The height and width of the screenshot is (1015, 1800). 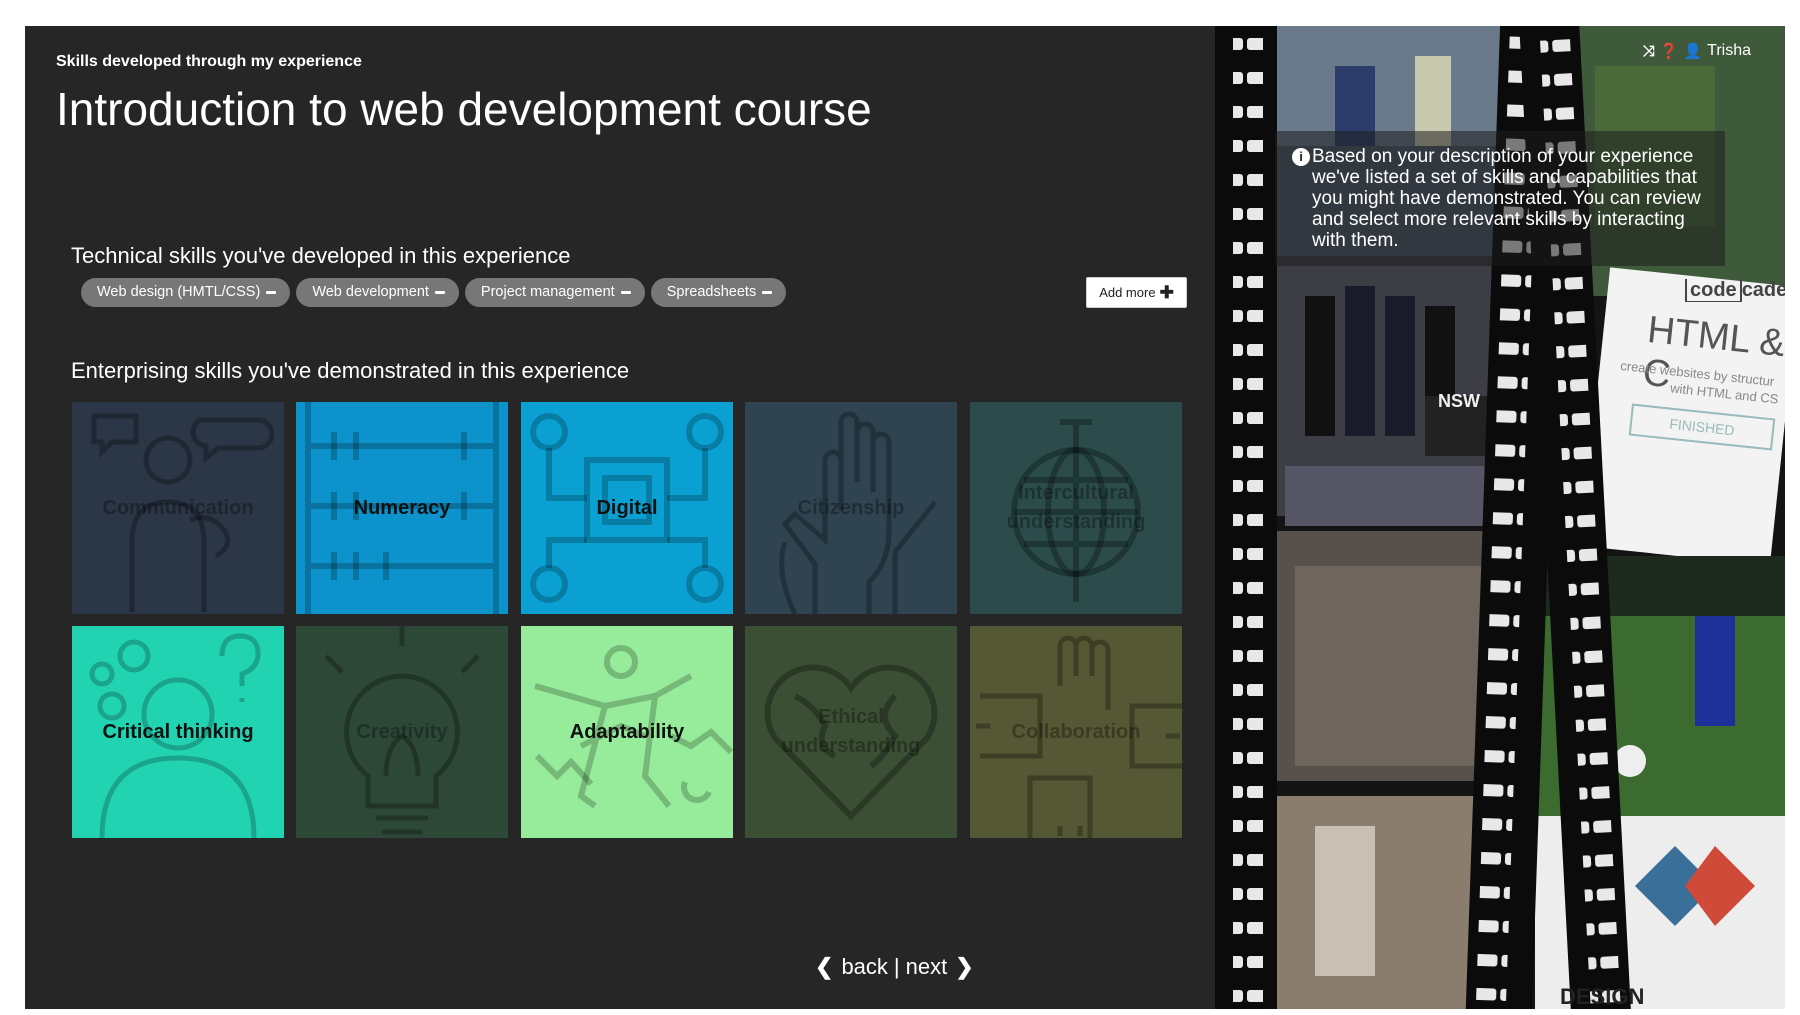 I want to click on skill-chip-web-development: Web development, so click(x=377, y=292).